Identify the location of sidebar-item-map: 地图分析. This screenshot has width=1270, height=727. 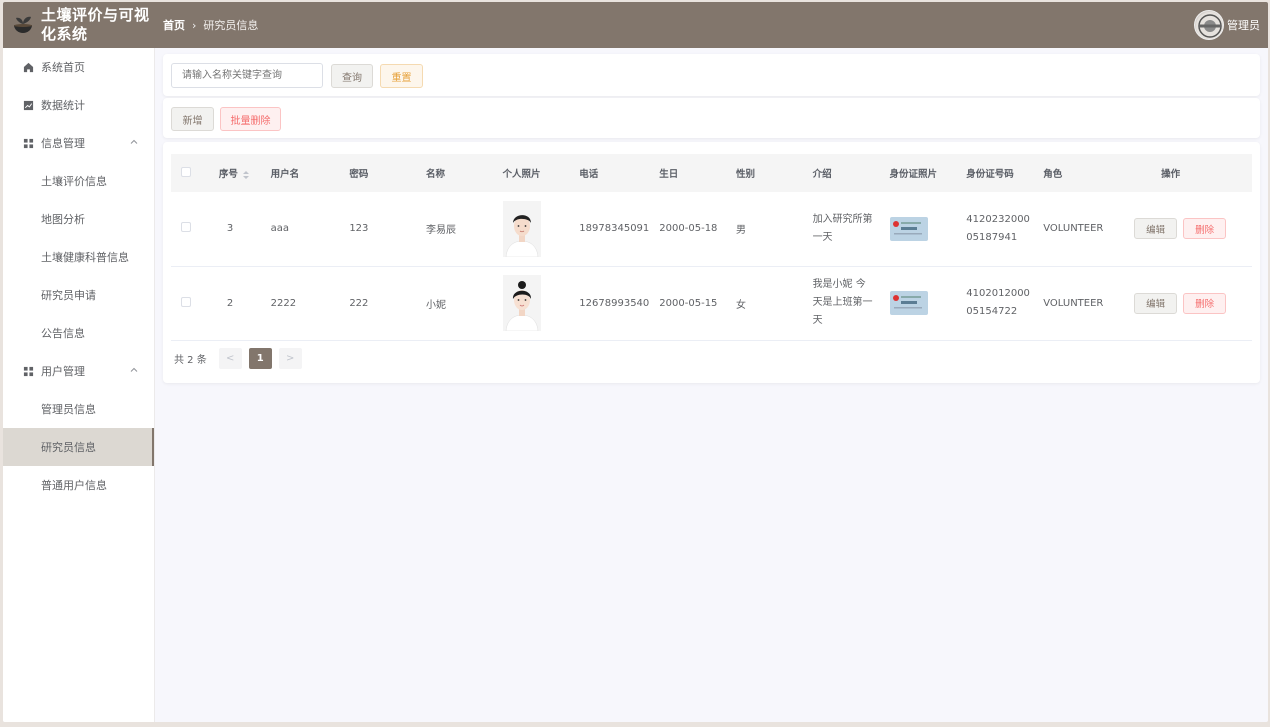
(78, 219).